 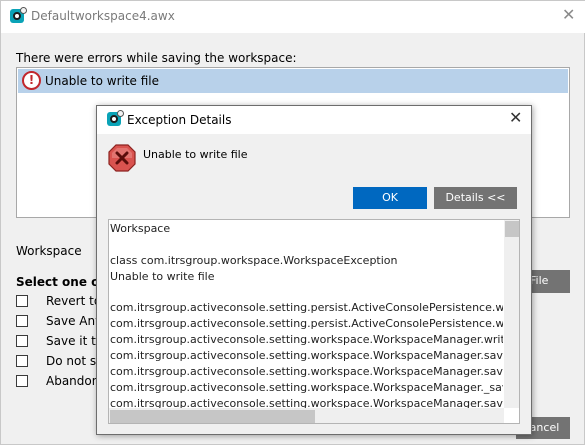 I want to click on option-abandon: Abandon, so click(x=61, y=382).